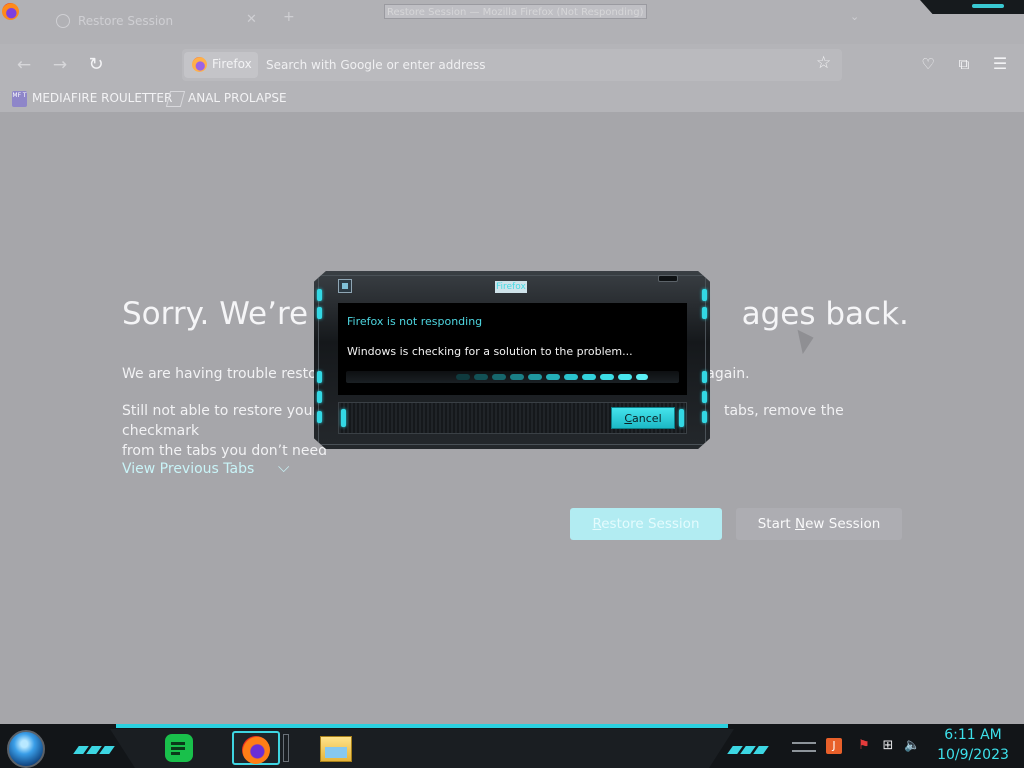 This screenshot has height=768, width=1024. What do you see at coordinates (345, 286) in the screenshot?
I see `dialog-app-icon` at bounding box center [345, 286].